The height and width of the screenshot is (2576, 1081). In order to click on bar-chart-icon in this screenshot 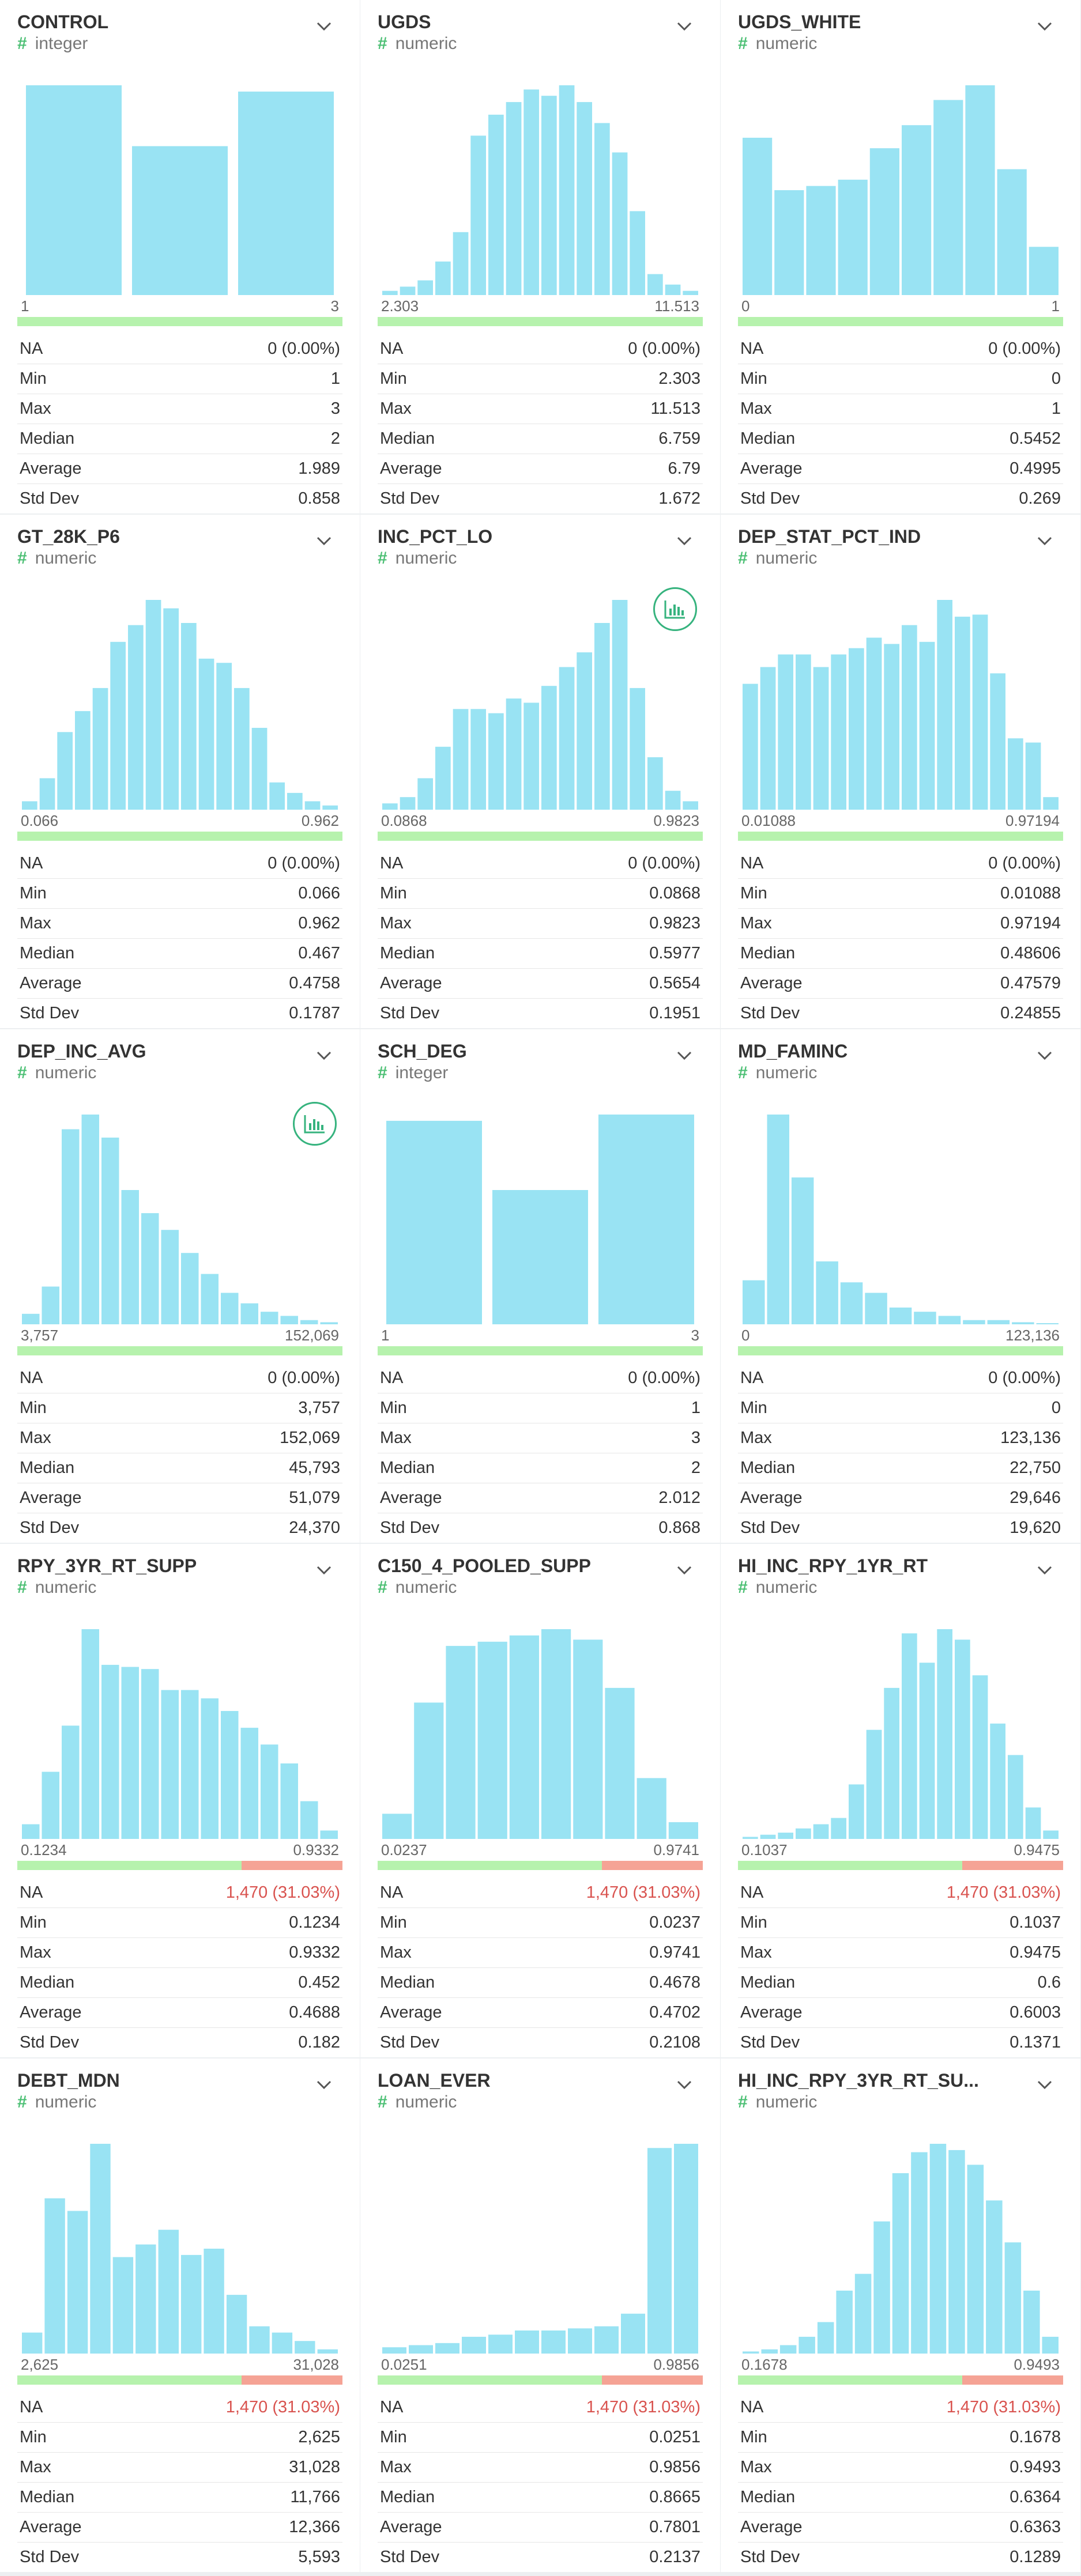, I will do `click(675, 609)`.